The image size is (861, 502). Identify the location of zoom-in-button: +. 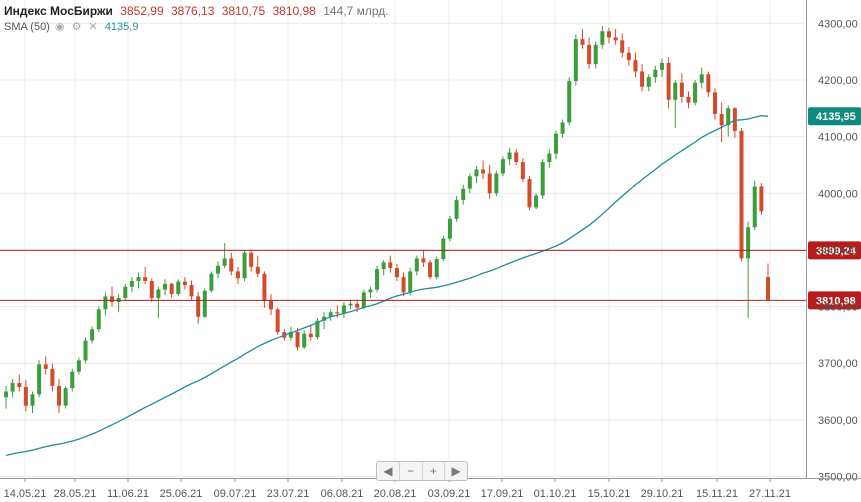
(434, 471).